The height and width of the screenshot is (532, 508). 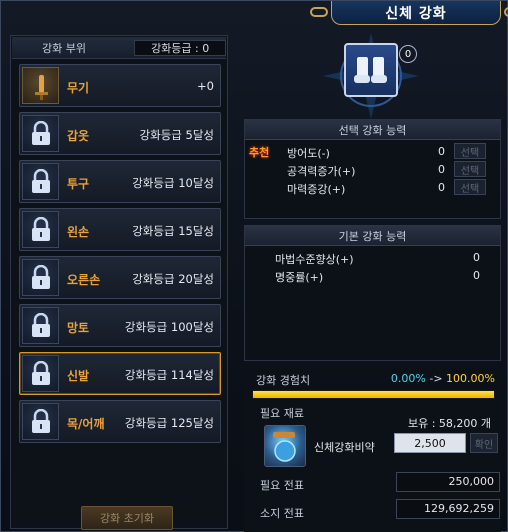 What do you see at coordinates (308, 153) in the screenshot?
I see `ability-label: 방어도(-)` at bounding box center [308, 153].